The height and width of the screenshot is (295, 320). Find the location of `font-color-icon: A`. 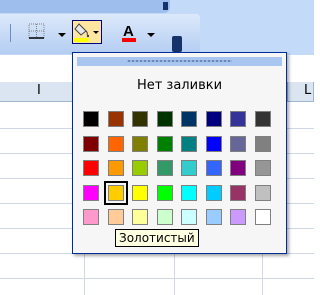

font-color-icon: A is located at coordinates (129, 32).